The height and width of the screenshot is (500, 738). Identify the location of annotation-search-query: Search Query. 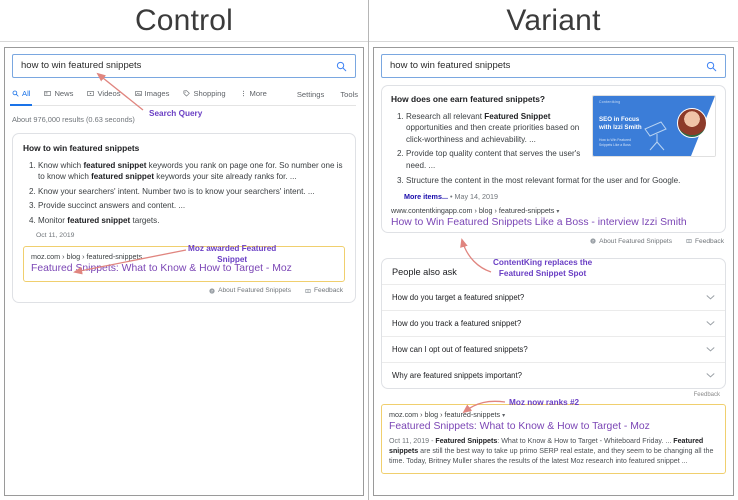
(175, 114).